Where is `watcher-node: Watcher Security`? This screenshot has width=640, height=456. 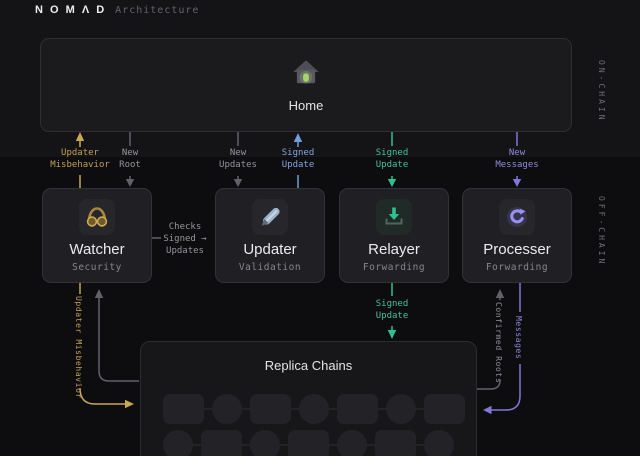
watcher-node: Watcher Security is located at coordinates (97, 235).